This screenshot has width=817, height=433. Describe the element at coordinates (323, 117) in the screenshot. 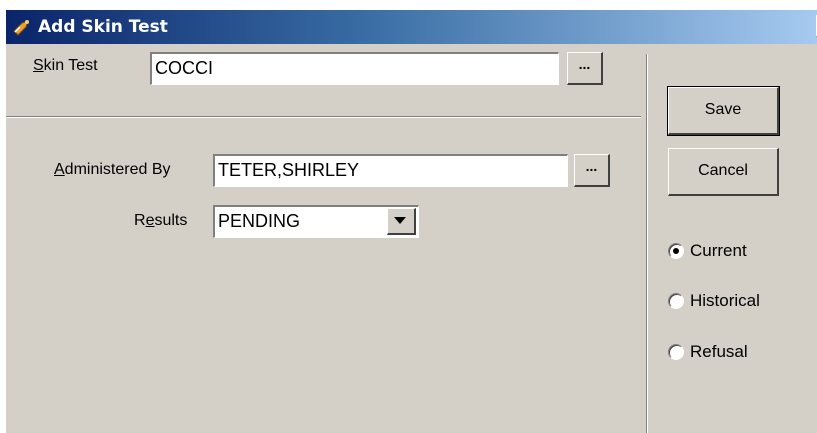

I see `horizontal-divider-highlight` at that location.